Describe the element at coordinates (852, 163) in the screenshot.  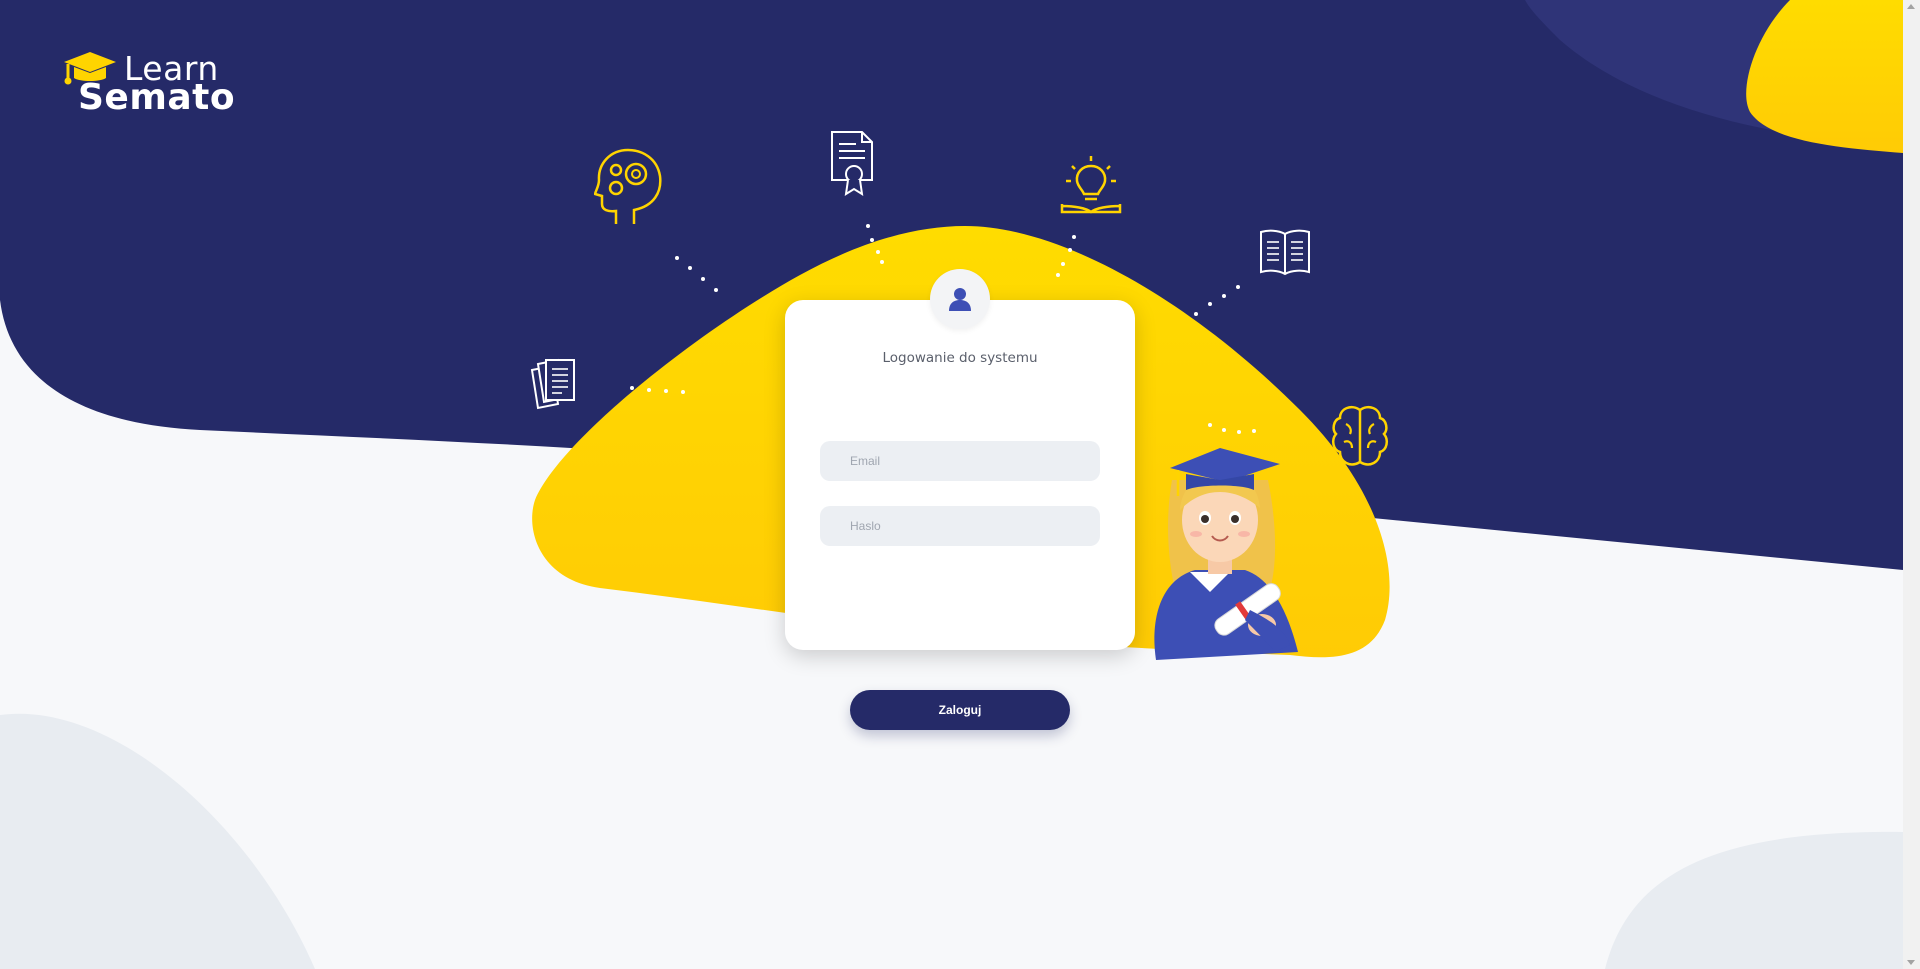
I see `certificate-icon` at that location.